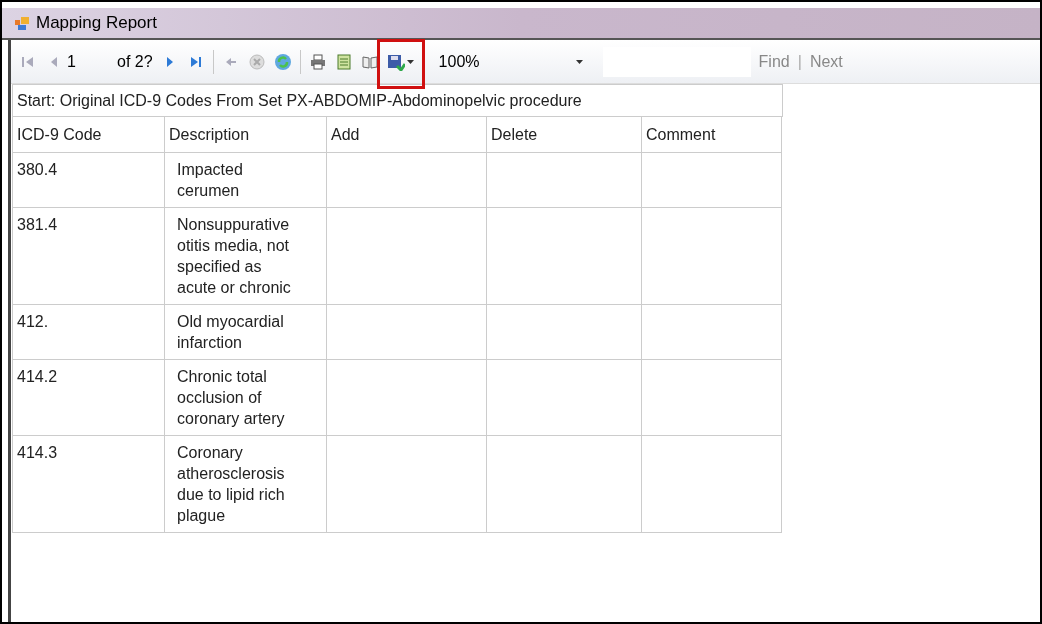  What do you see at coordinates (88, 256) in the screenshot?
I see `code-cell: 381.4` at bounding box center [88, 256].